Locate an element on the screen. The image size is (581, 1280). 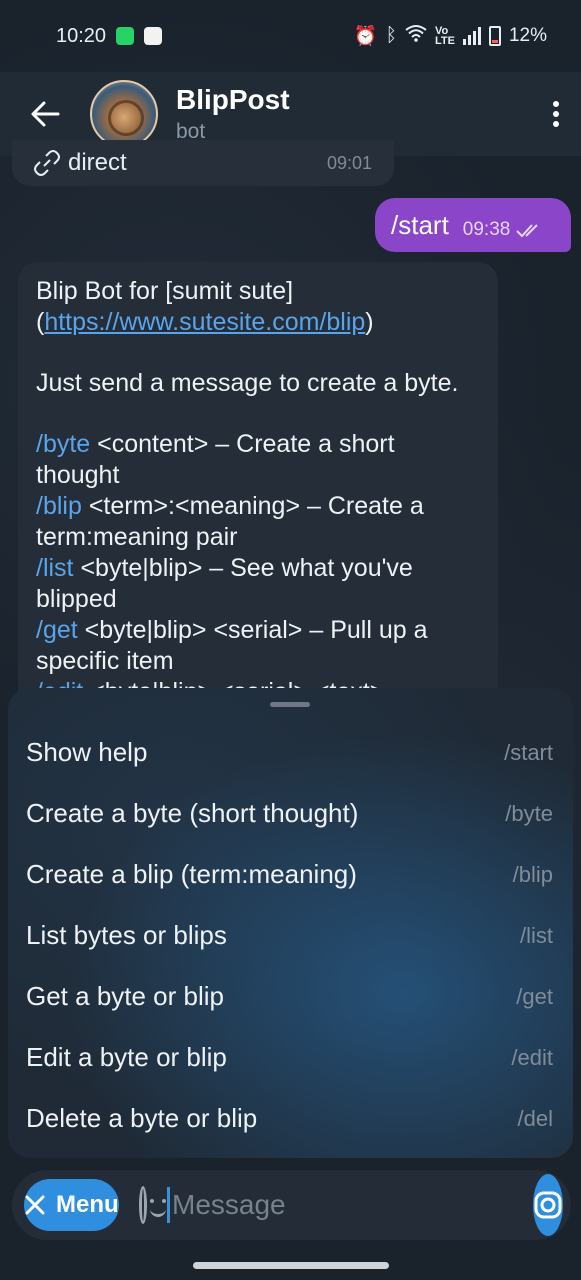
bot-command-link: /list is located at coordinates (55, 568).